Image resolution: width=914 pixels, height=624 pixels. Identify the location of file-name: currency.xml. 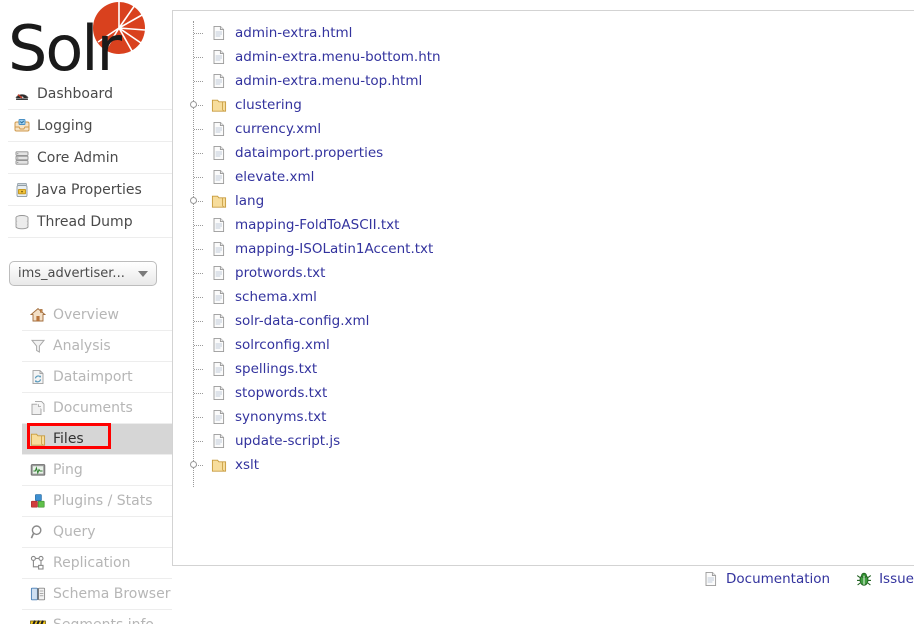
(278, 129).